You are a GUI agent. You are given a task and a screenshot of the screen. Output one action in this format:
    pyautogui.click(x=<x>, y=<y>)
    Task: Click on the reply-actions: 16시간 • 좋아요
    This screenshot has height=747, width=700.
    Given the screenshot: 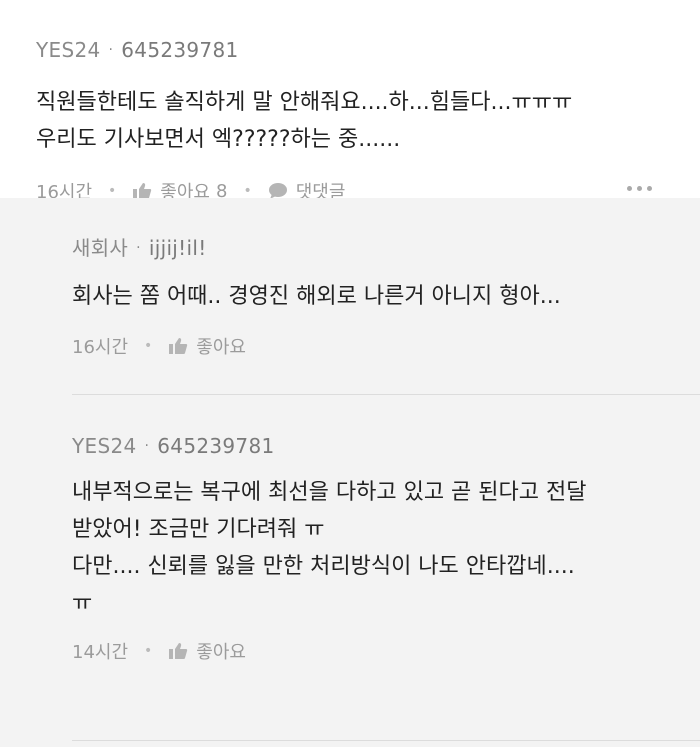 What is the action you would take?
    pyautogui.click(x=386, y=346)
    